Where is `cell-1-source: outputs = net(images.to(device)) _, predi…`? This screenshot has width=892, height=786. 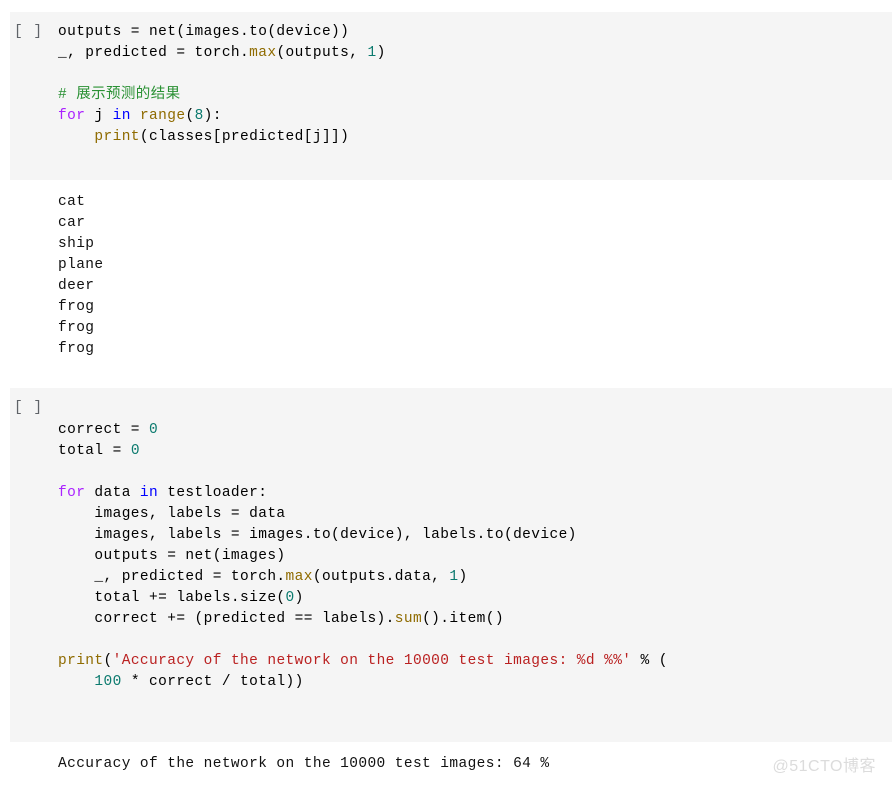 cell-1-source: outputs = net(images.to(device)) _, predi… is located at coordinates (222, 85).